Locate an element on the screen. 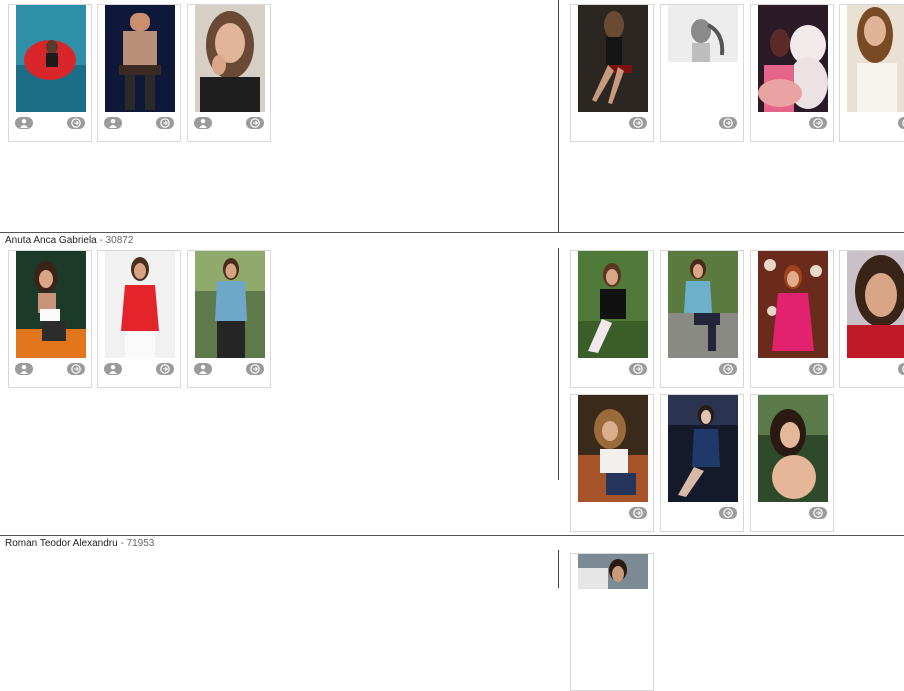 The image size is (904, 691). row-title: Roman Teodor Alexandru - 71953 is located at coordinates (79, 543).